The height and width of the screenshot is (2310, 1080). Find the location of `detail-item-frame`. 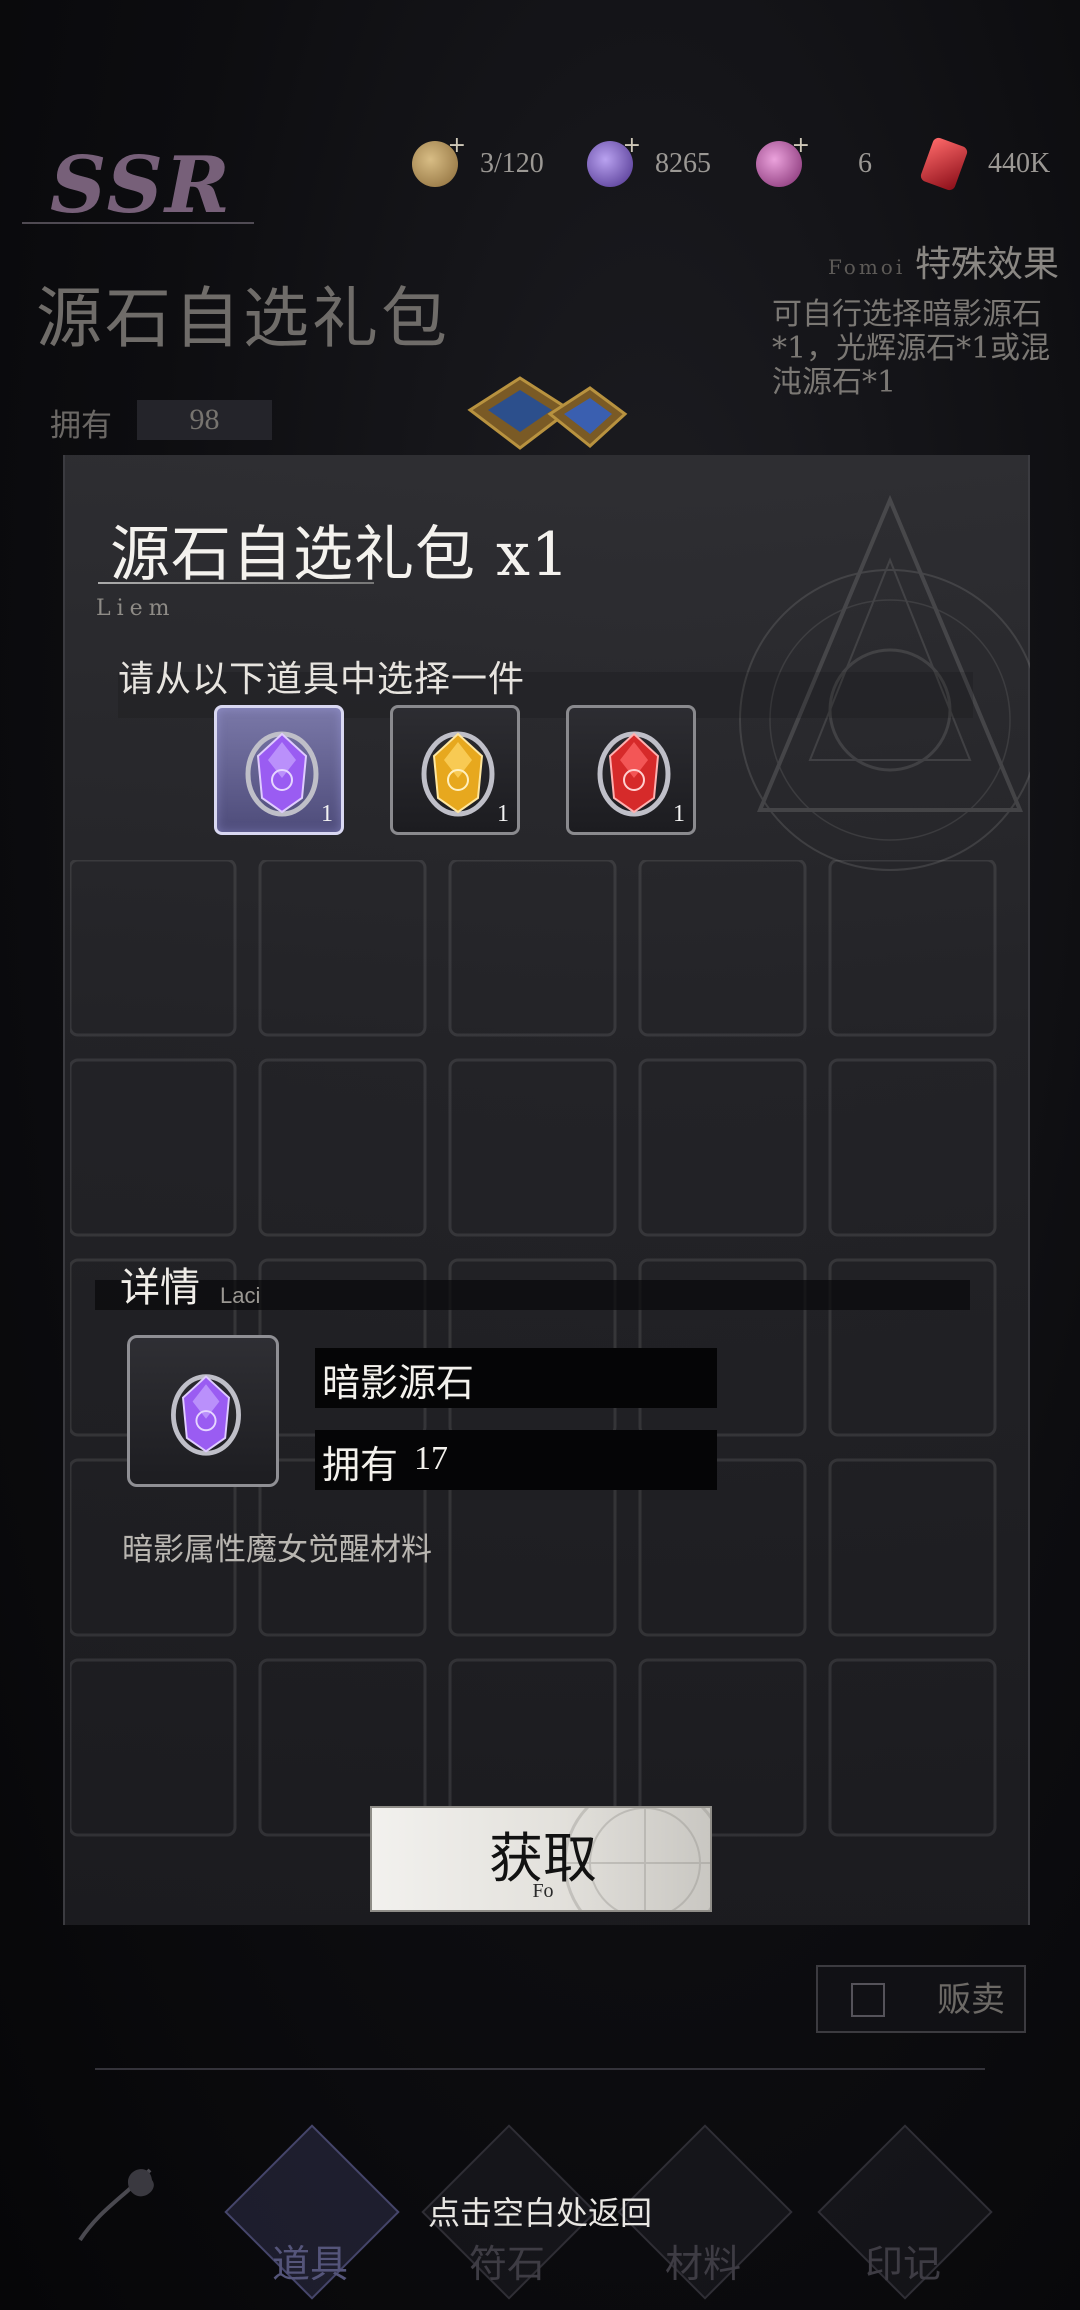

detail-item-frame is located at coordinates (203, 1411).